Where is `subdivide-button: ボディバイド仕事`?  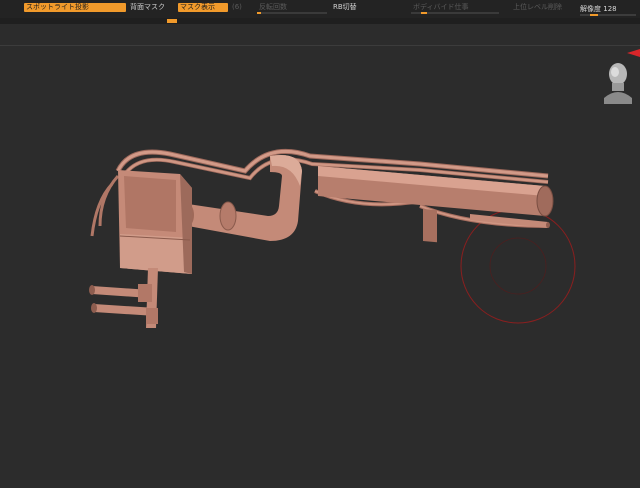 subdivide-button: ボディバイド仕事 is located at coordinates (441, 7).